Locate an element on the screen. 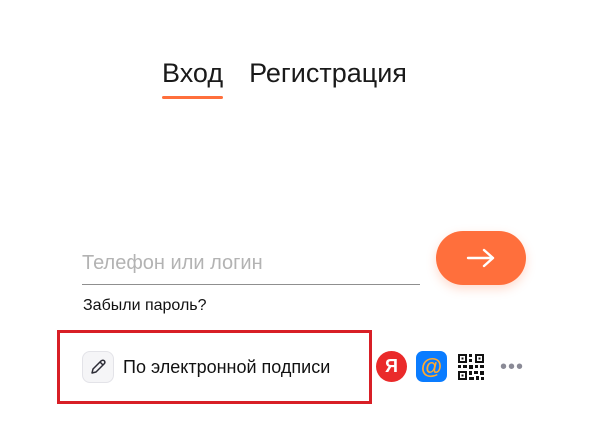 This screenshot has width=608, height=440. submit-button is located at coordinates (481, 258).